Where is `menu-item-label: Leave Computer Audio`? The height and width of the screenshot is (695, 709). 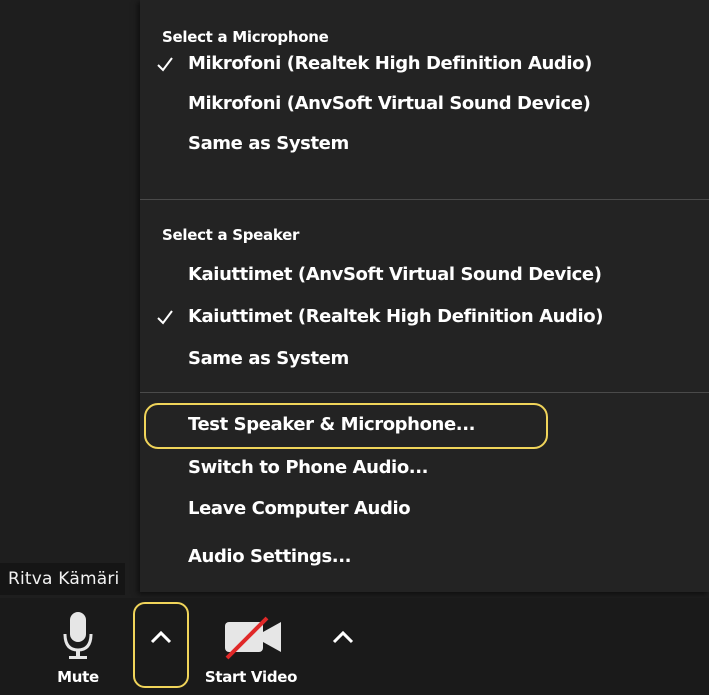 menu-item-label: Leave Computer Audio is located at coordinates (299, 508).